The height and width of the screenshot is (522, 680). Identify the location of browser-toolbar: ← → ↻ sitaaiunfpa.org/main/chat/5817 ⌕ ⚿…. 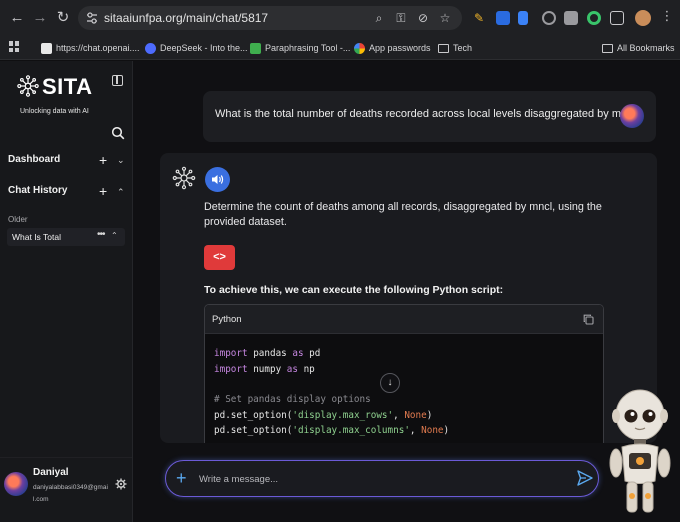
(340, 18).